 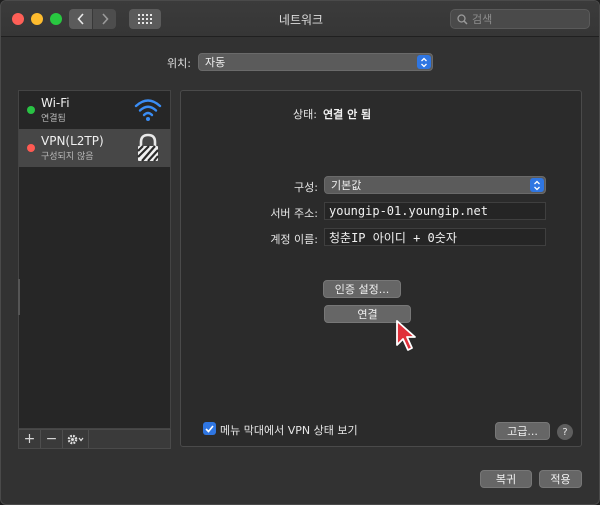 What do you see at coordinates (52, 439) in the screenshot?
I see `remove-service-button: −` at bounding box center [52, 439].